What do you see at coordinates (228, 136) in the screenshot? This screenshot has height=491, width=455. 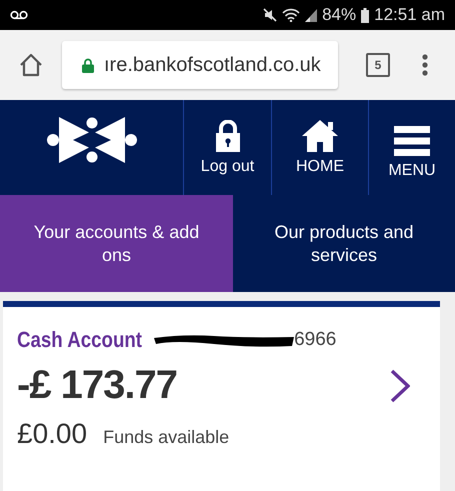 I see `padlock-icon` at bounding box center [228, 136].